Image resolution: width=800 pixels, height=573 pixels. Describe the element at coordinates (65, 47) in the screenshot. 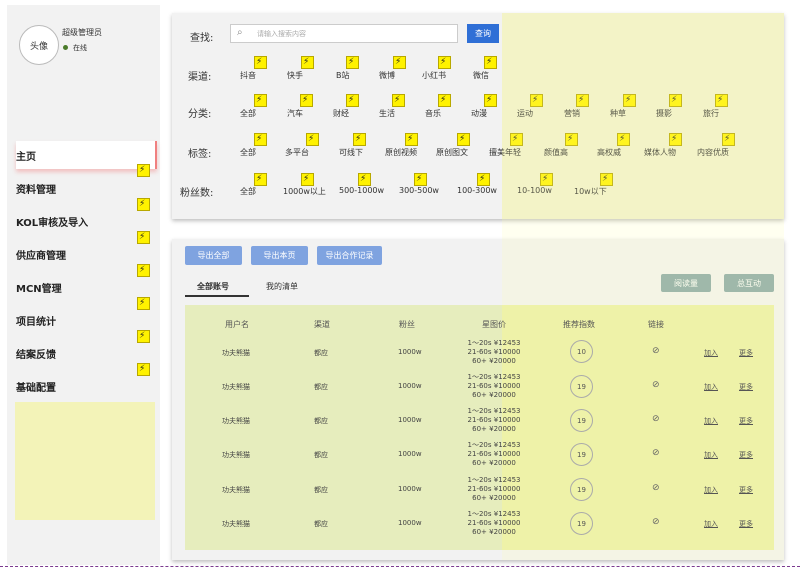

I see `online-status-dot` at that location.